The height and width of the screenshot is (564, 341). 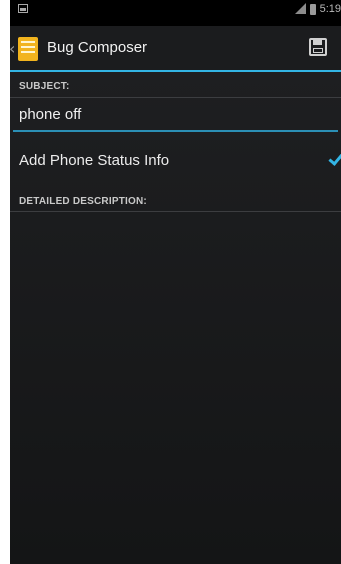 What do you see at coordinates (44, 86) in the screenshot?
I see `subject-label: SUBJECT:` at bounding box center [44, 86].